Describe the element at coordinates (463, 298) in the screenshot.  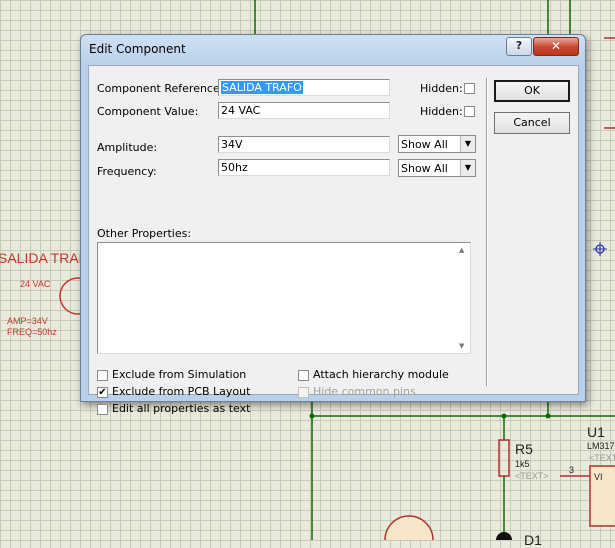
I see `other-properties-scrollbar: ▲ ▼` at that location.